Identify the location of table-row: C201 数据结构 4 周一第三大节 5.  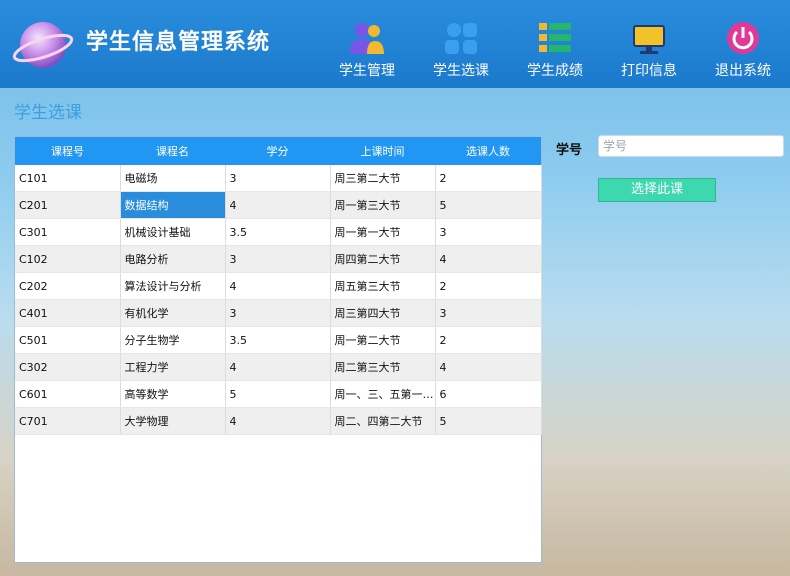
(278, 205).